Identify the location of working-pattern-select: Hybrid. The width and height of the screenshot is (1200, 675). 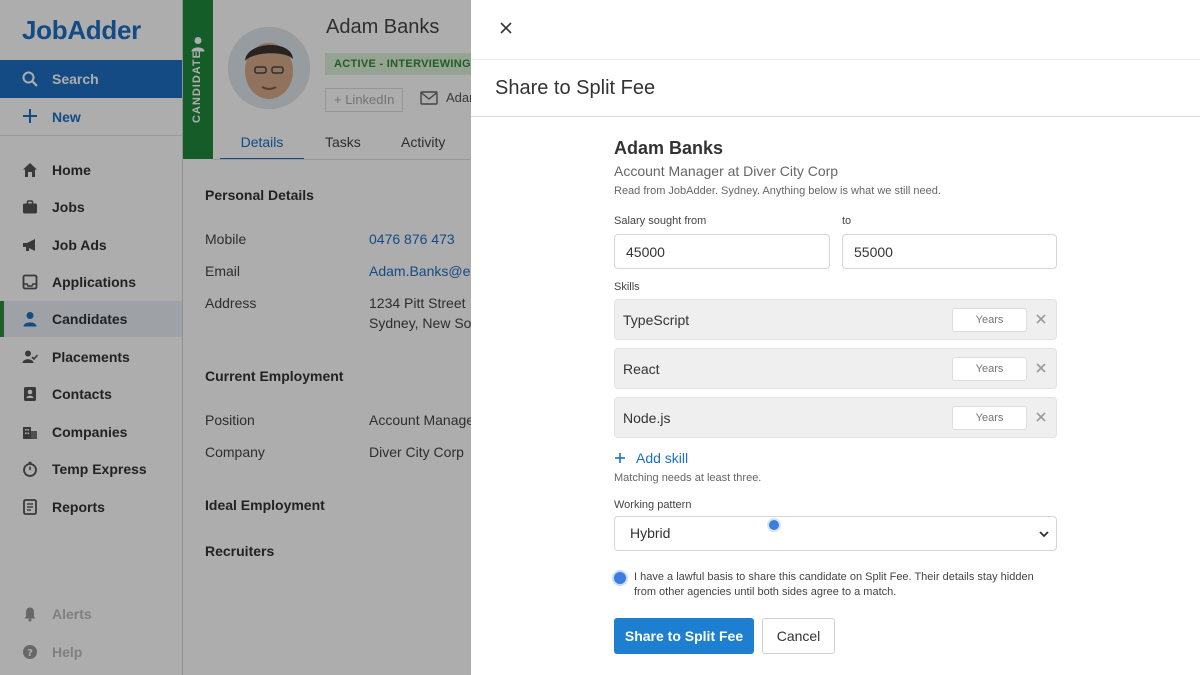
(835, 533).